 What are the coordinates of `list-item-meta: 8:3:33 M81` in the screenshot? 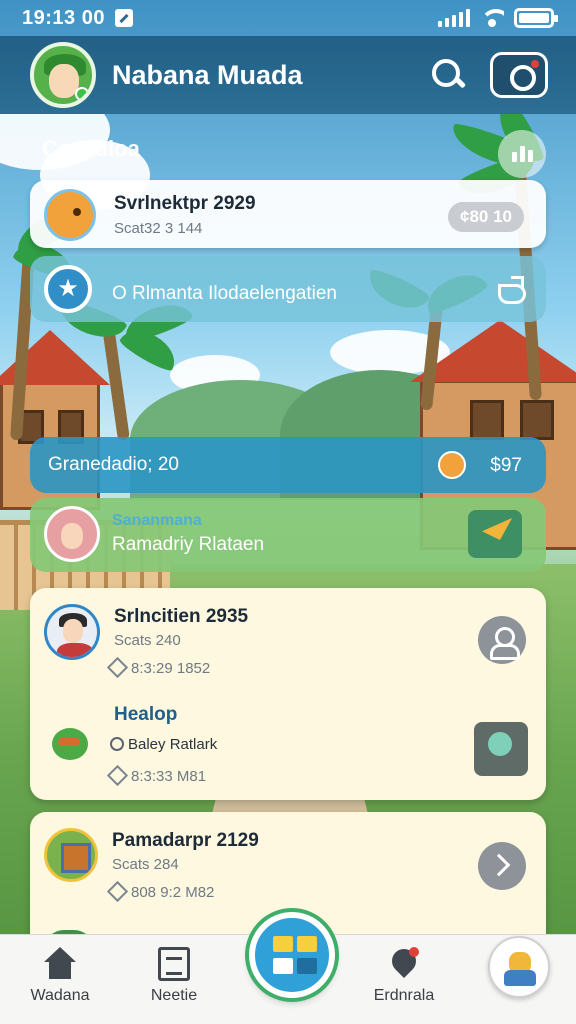 It's located at (156, 775).